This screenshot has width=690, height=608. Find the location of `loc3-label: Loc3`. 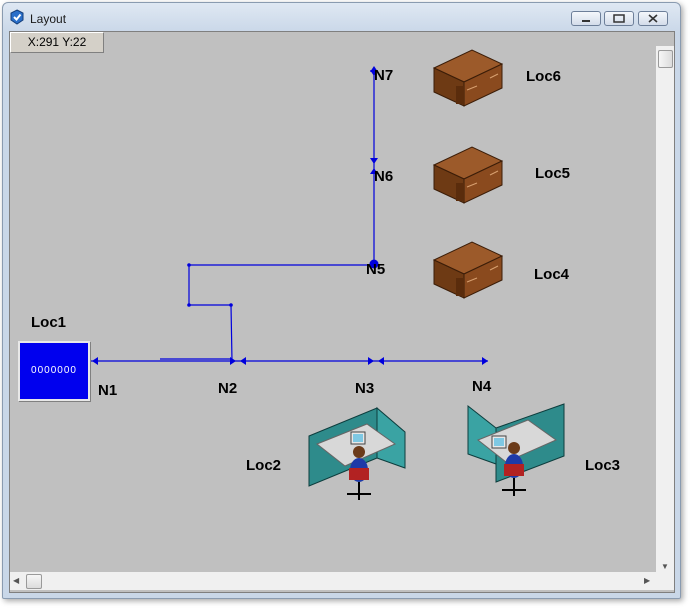

loc3-label: Loc3 is located at coordinates (603, 465).